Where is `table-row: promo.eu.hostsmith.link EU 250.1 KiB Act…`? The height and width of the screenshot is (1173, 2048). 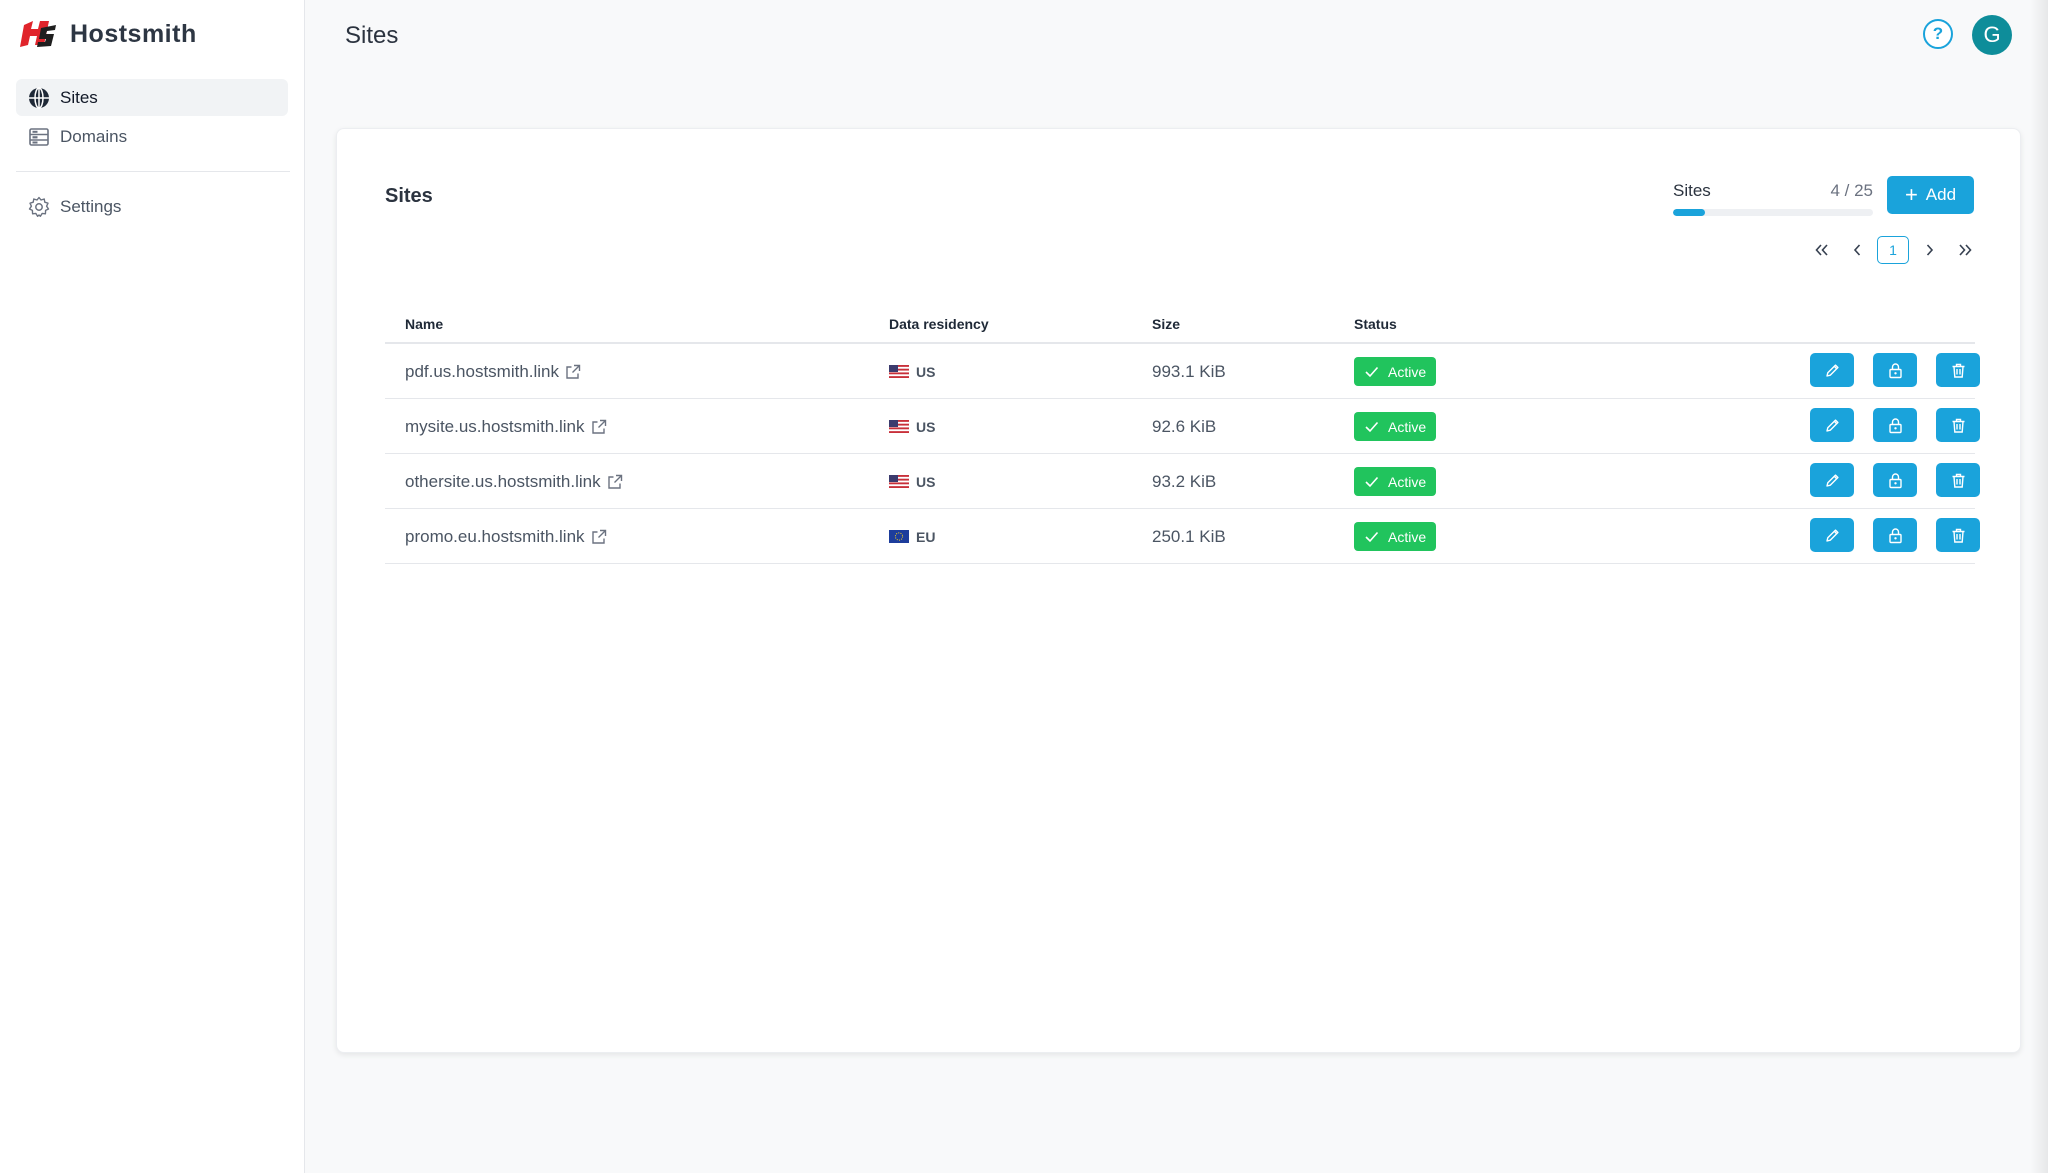 table-row: promo.eu.hostsmith.link EU 250.1 KiB Act… is located at coordinates (1182, 536).